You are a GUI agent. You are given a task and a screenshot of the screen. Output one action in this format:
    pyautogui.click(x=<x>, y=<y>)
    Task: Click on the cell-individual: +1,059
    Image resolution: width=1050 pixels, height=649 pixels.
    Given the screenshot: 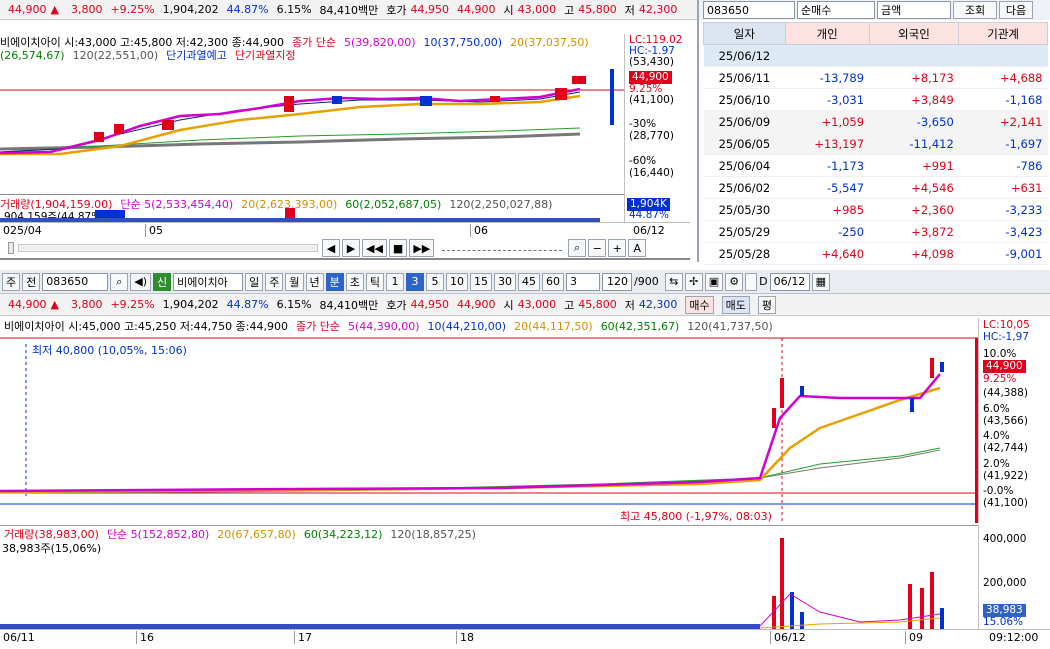 What is the action you would take?
    pyautogui.click(x=827, y=121)
    